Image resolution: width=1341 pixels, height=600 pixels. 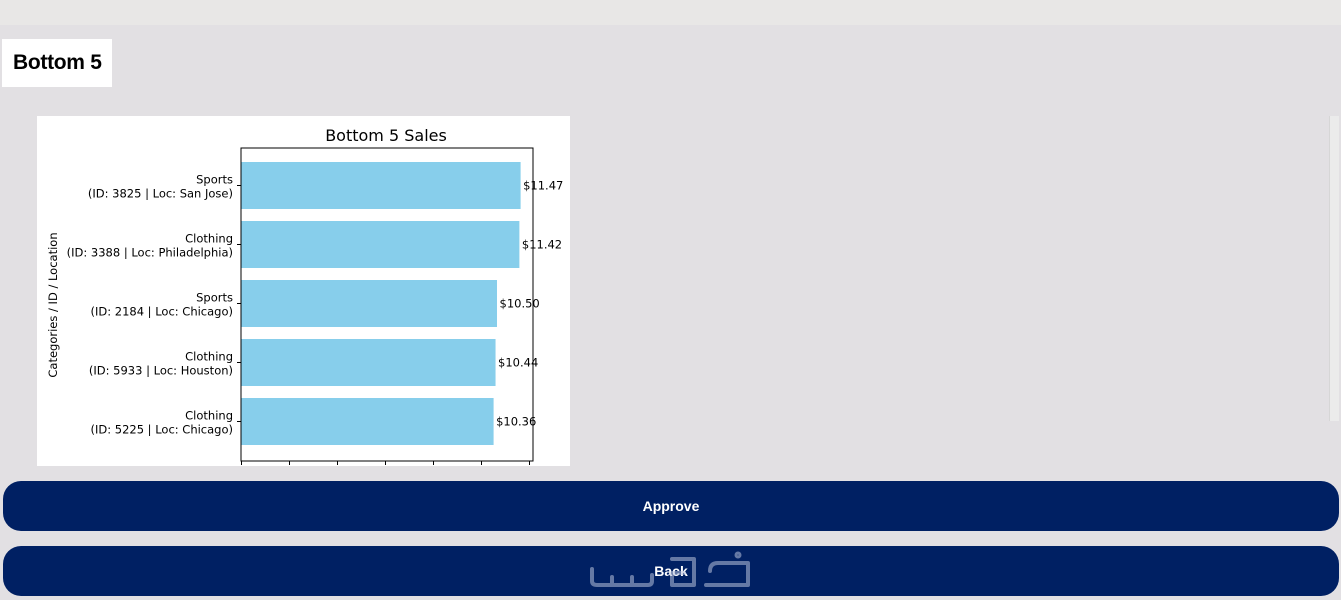 What do you see at coordinates (542, 245) in the screenshot?
I see `bar-value-label: $11.42` at bounding box center [542, 245].